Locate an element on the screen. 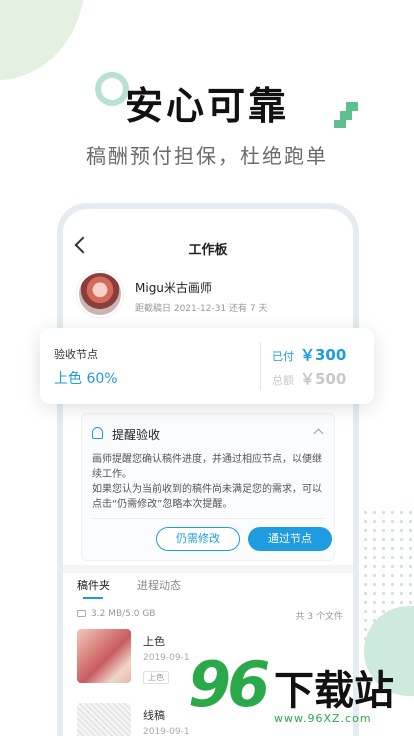 The width and height of the screenshot is (414, 736). hero-title: 安心可靠 is located at coordinates (206, 106).